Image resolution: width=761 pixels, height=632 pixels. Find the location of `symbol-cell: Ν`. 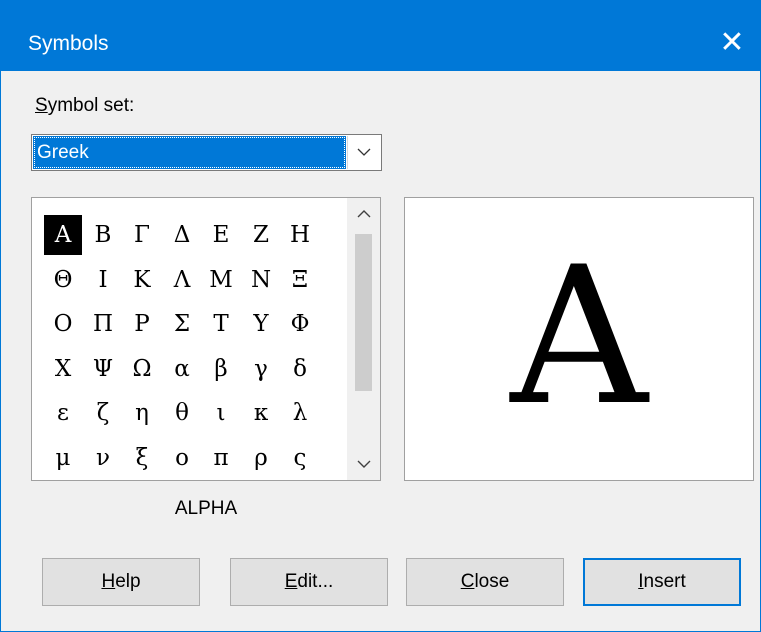

symbol-cell: Ν is located at coordinates (261, 280).